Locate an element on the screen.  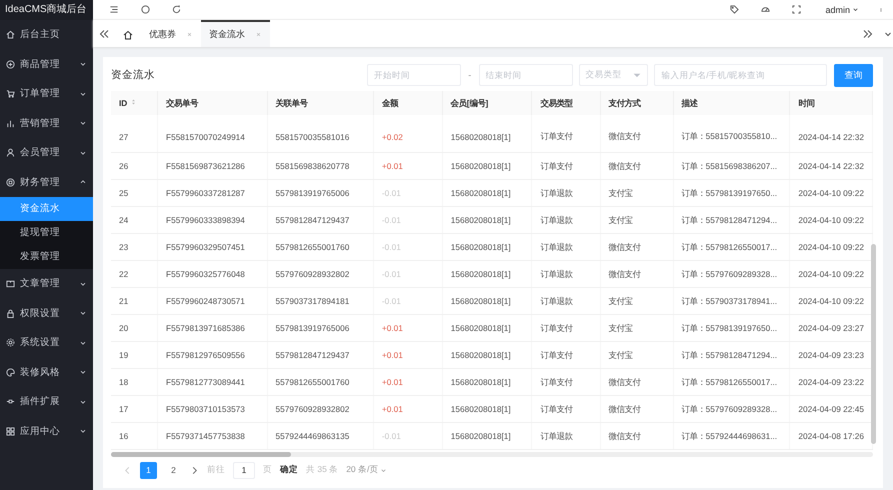
lock-icon is located at coordinates (10, 313).